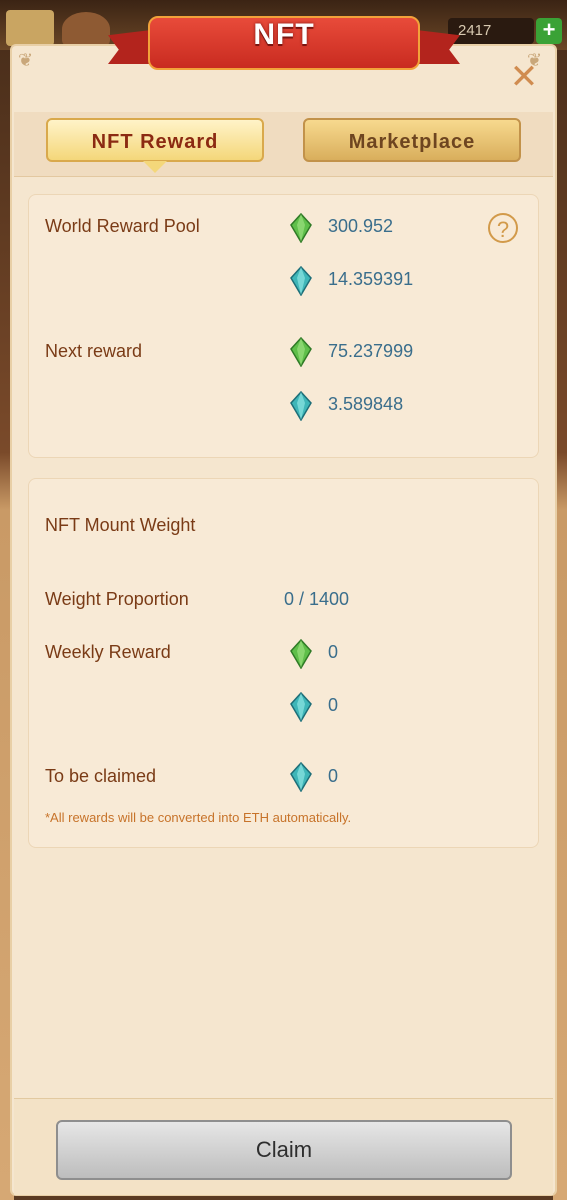 The height and width of the screenshot is (1200, 567). Describe the element at coordinates (155, 140) in the screenshot. I see `tab-nft-reward: NFT Reward` at that location.